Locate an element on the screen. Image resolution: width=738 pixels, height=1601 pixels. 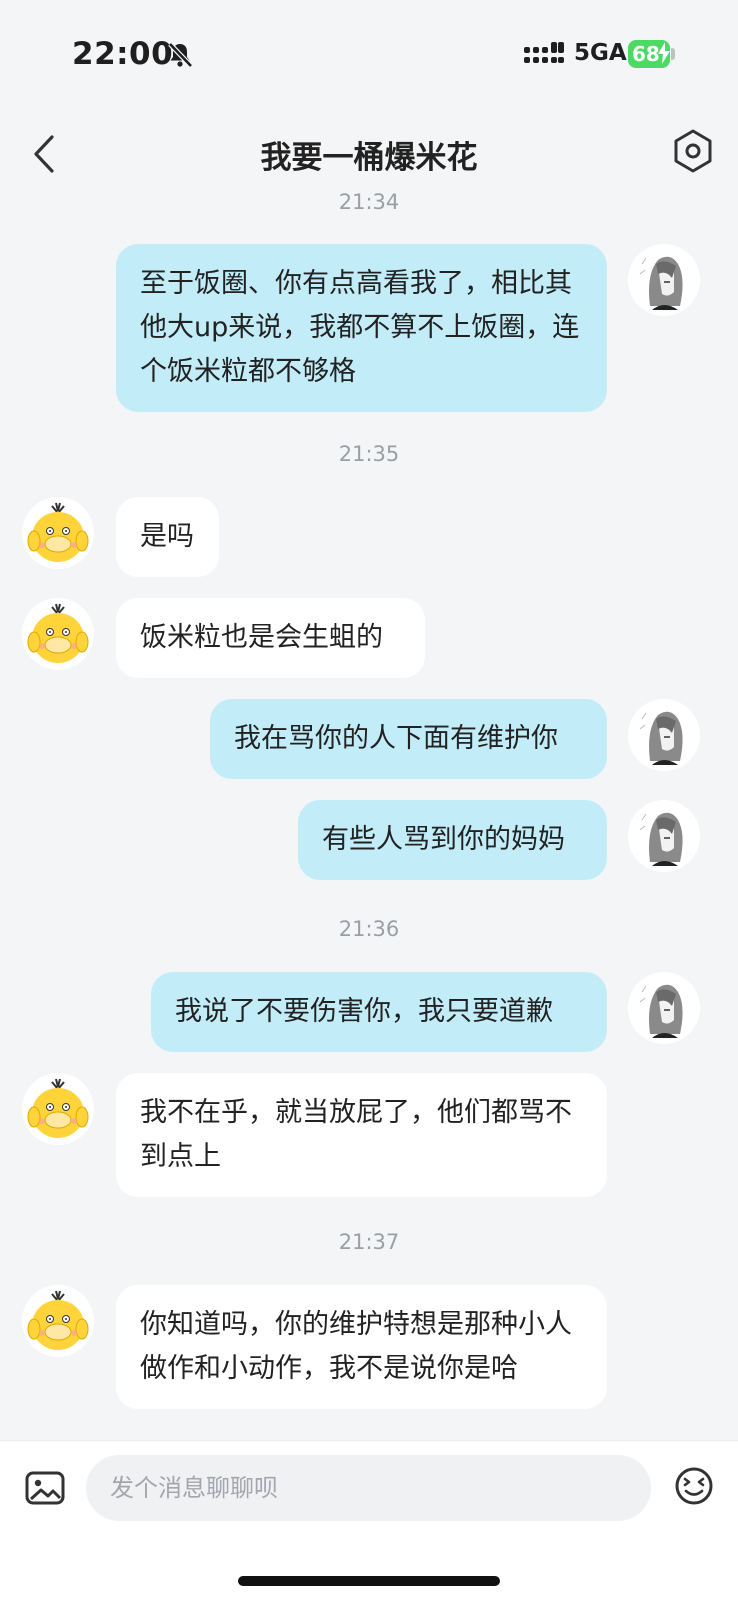
timestamp: 21:37 is located at coordinates (369, 1242).